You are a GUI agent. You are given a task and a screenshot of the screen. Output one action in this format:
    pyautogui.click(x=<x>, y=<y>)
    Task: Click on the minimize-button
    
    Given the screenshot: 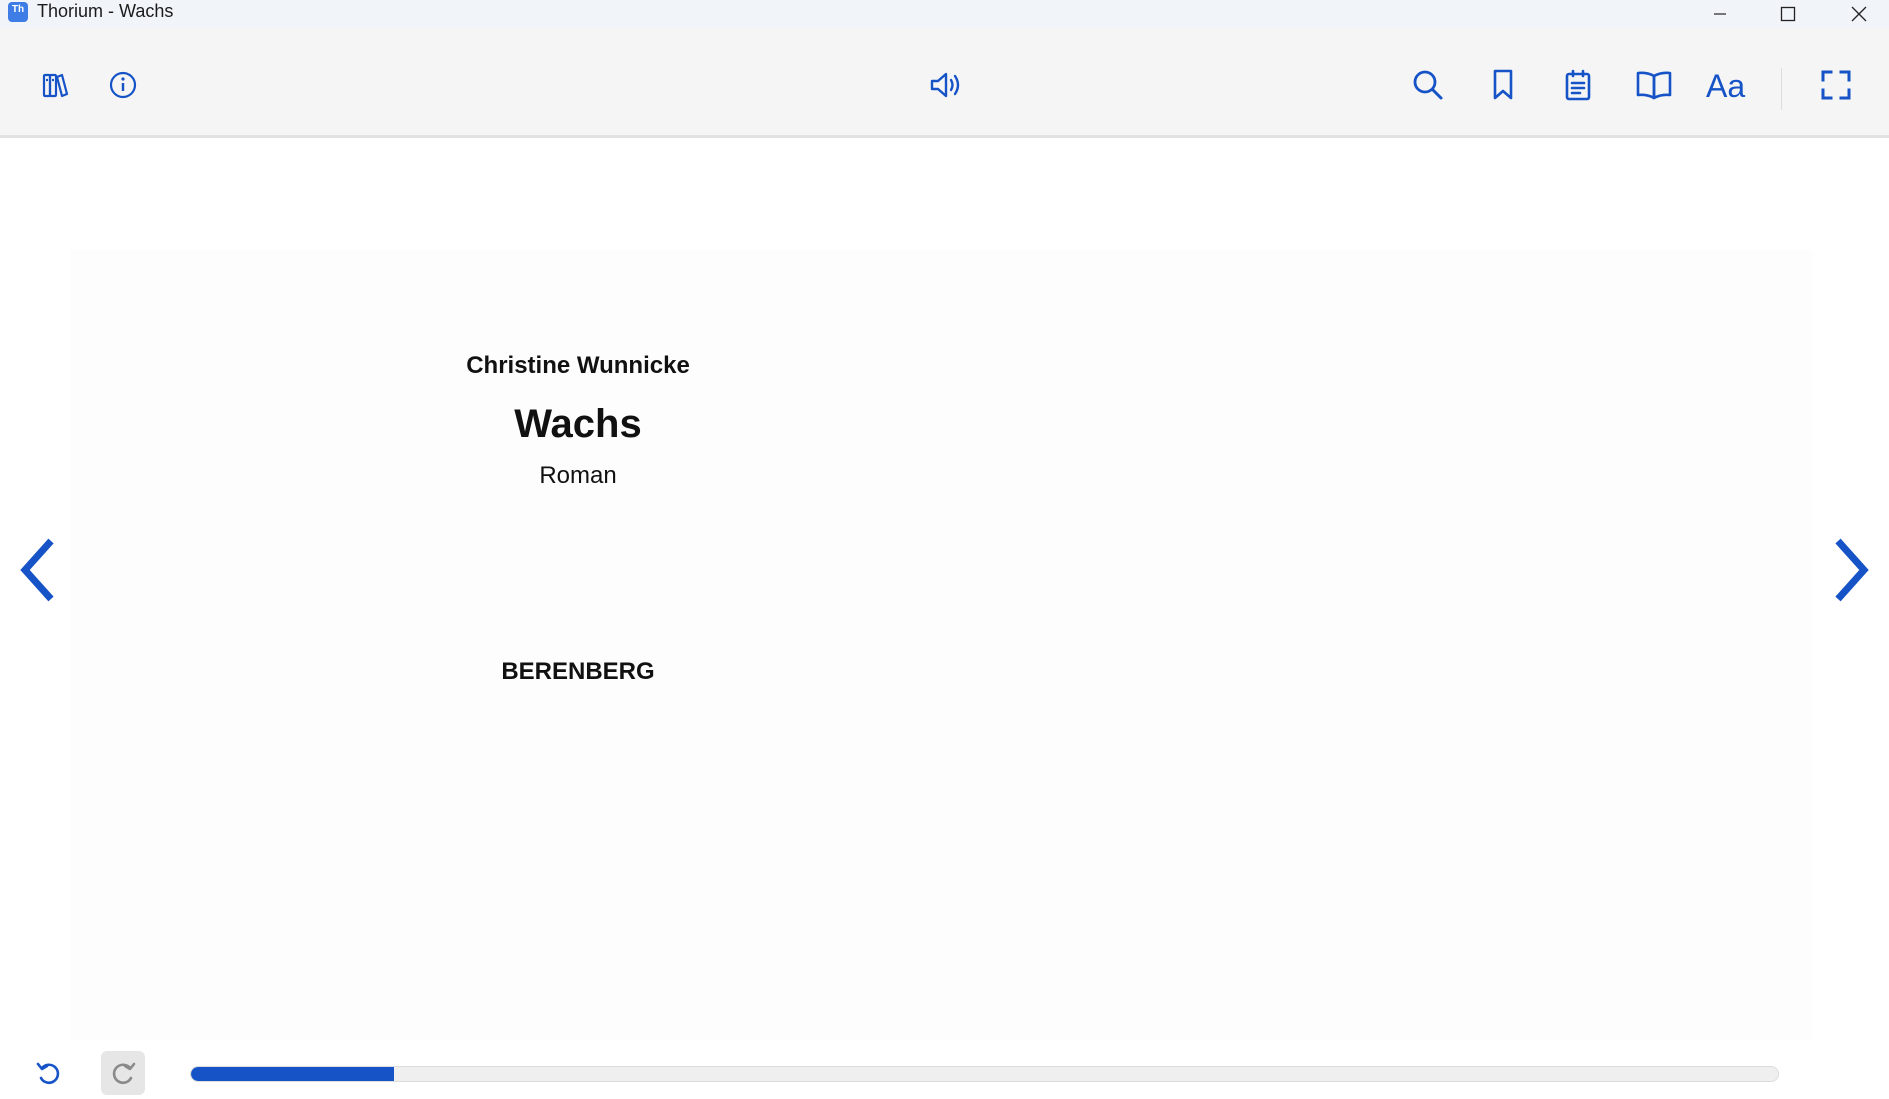 What is the action you would take?
    pyautogui.click(x=1720, y=14)
    